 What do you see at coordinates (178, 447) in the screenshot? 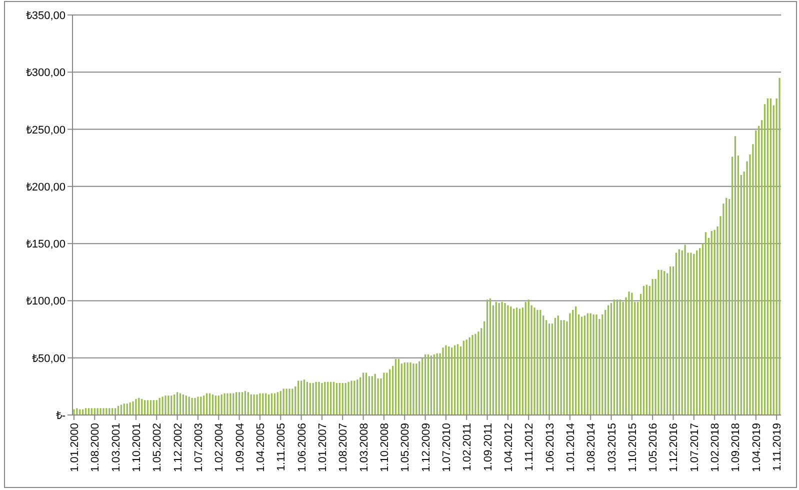
I see `axis-label: 1.12.2002` at bounding box center [178, 447].